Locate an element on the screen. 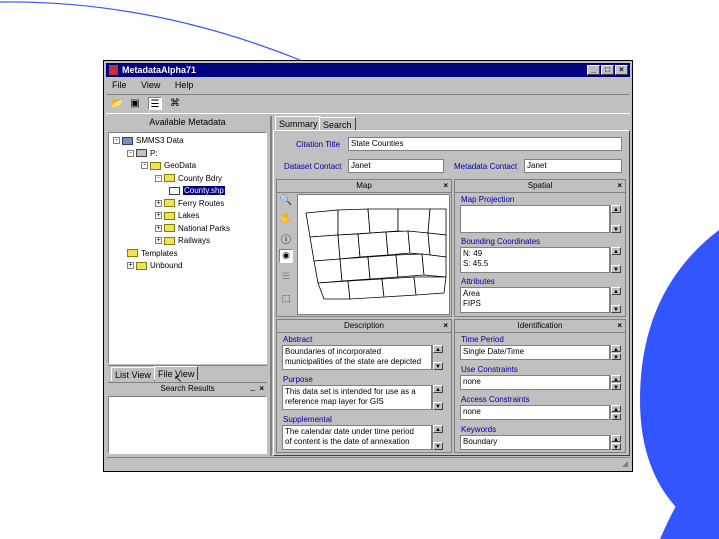 This screenshot has height=539, width=719. menu-file: File is located at coordinates (119, 85).